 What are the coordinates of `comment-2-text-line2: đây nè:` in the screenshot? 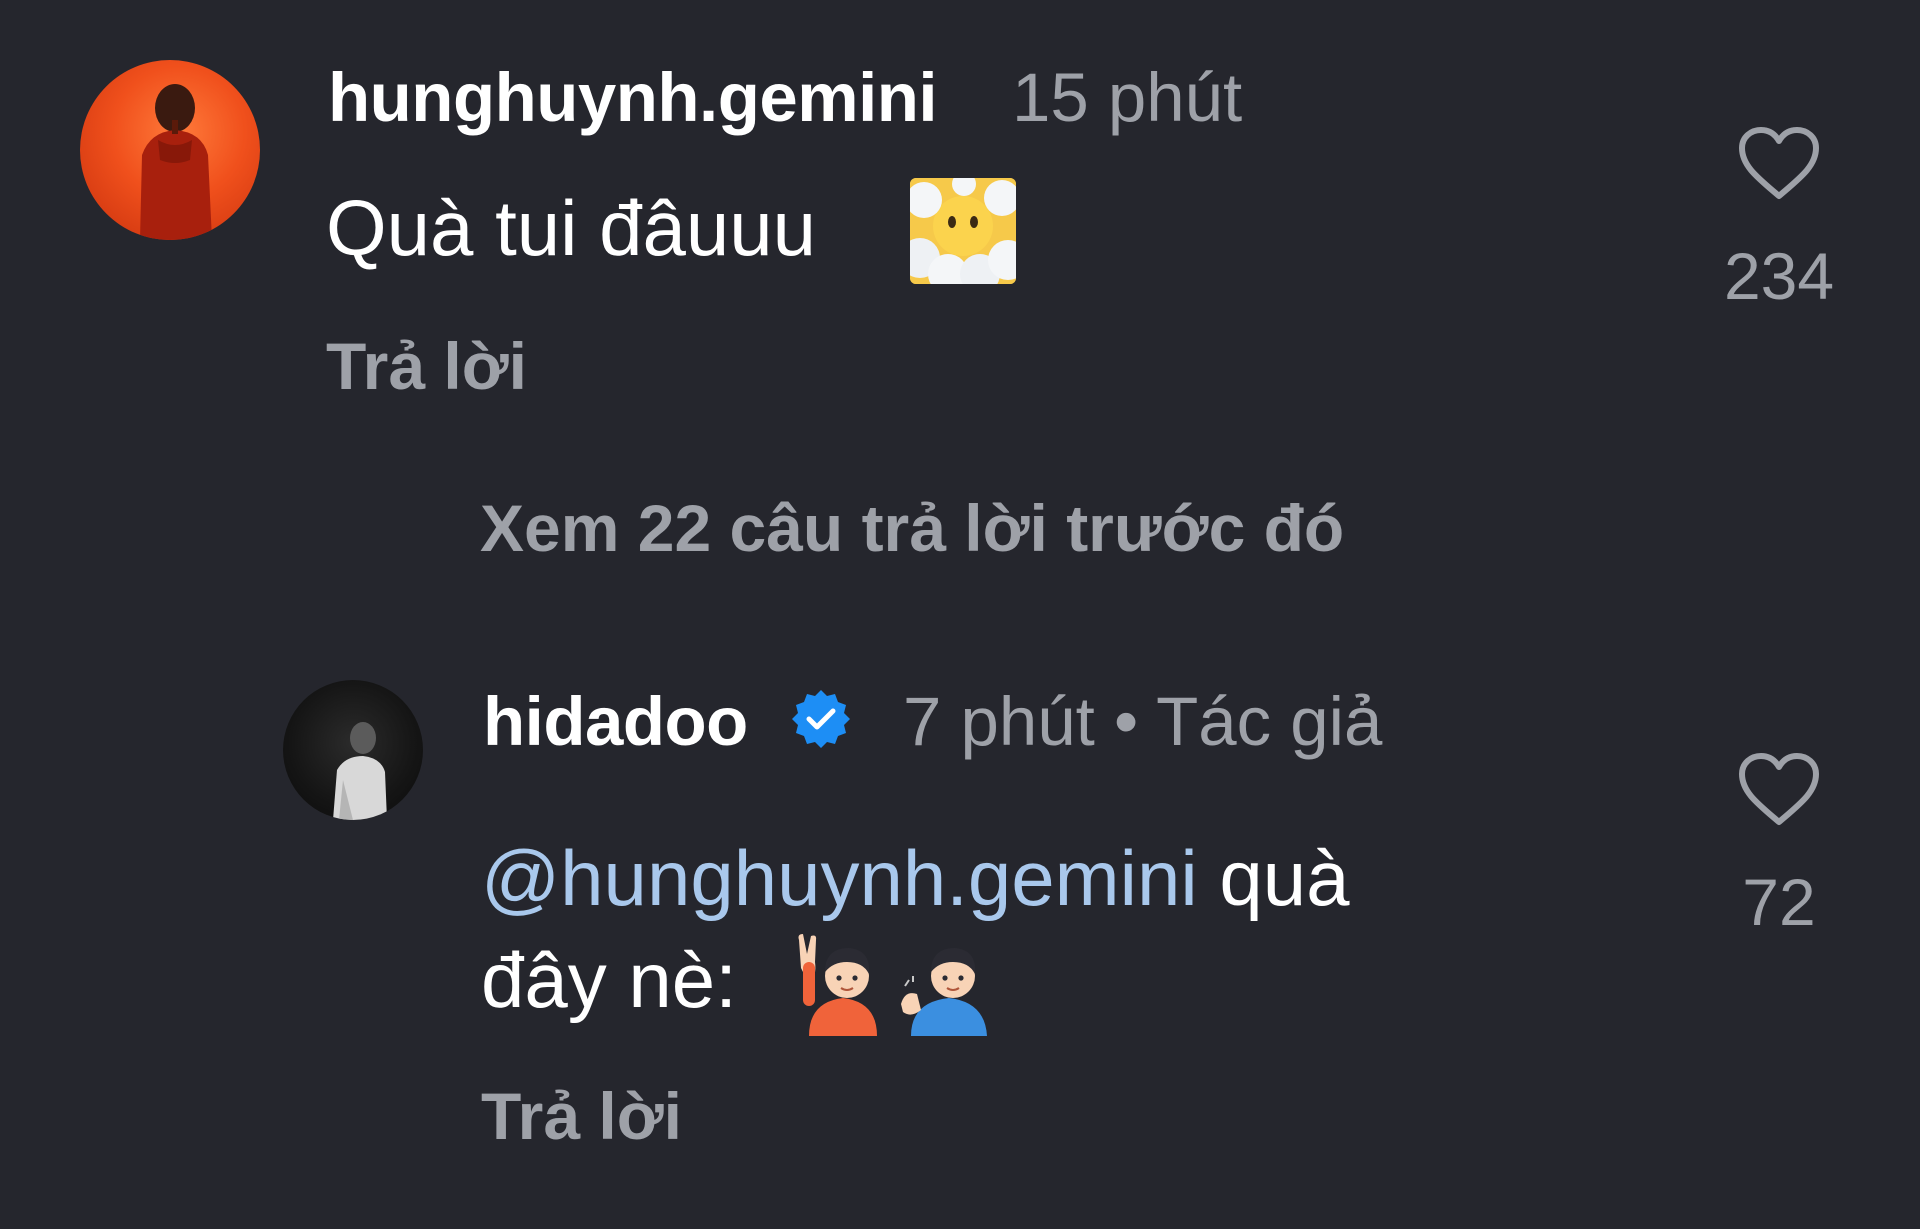 It's located at (609, 981).